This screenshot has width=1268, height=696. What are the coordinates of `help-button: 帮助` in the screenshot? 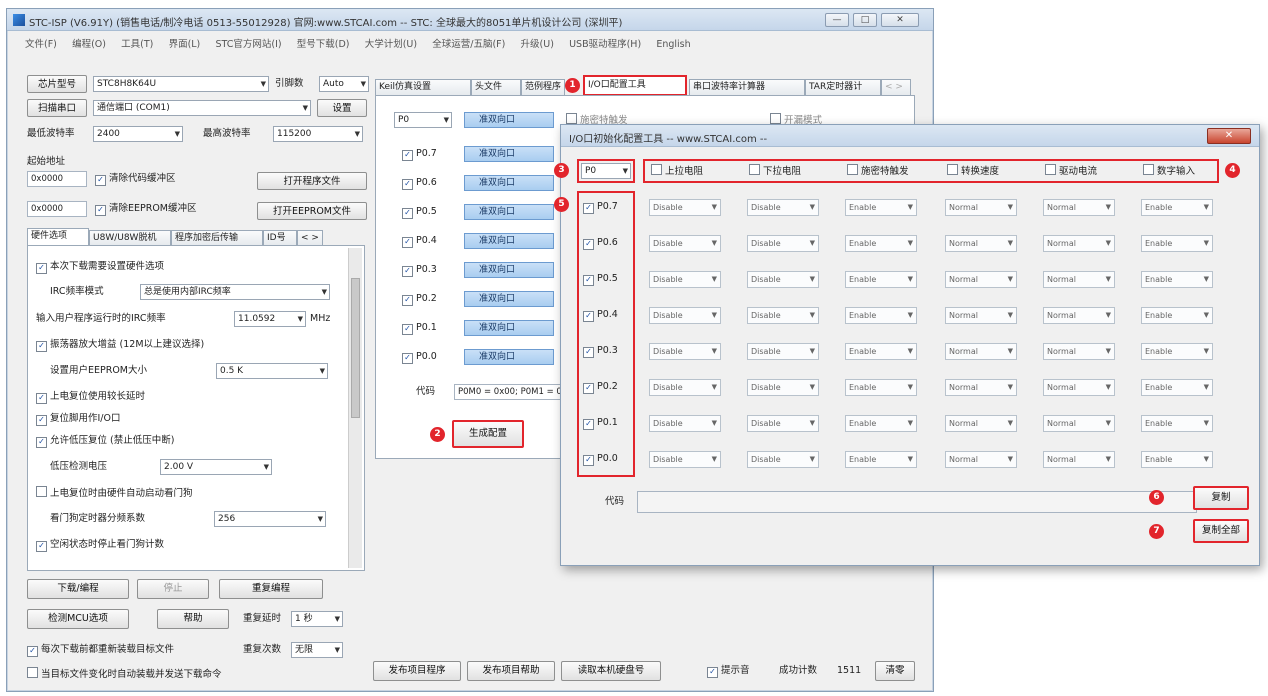 It's located at (193, 619).